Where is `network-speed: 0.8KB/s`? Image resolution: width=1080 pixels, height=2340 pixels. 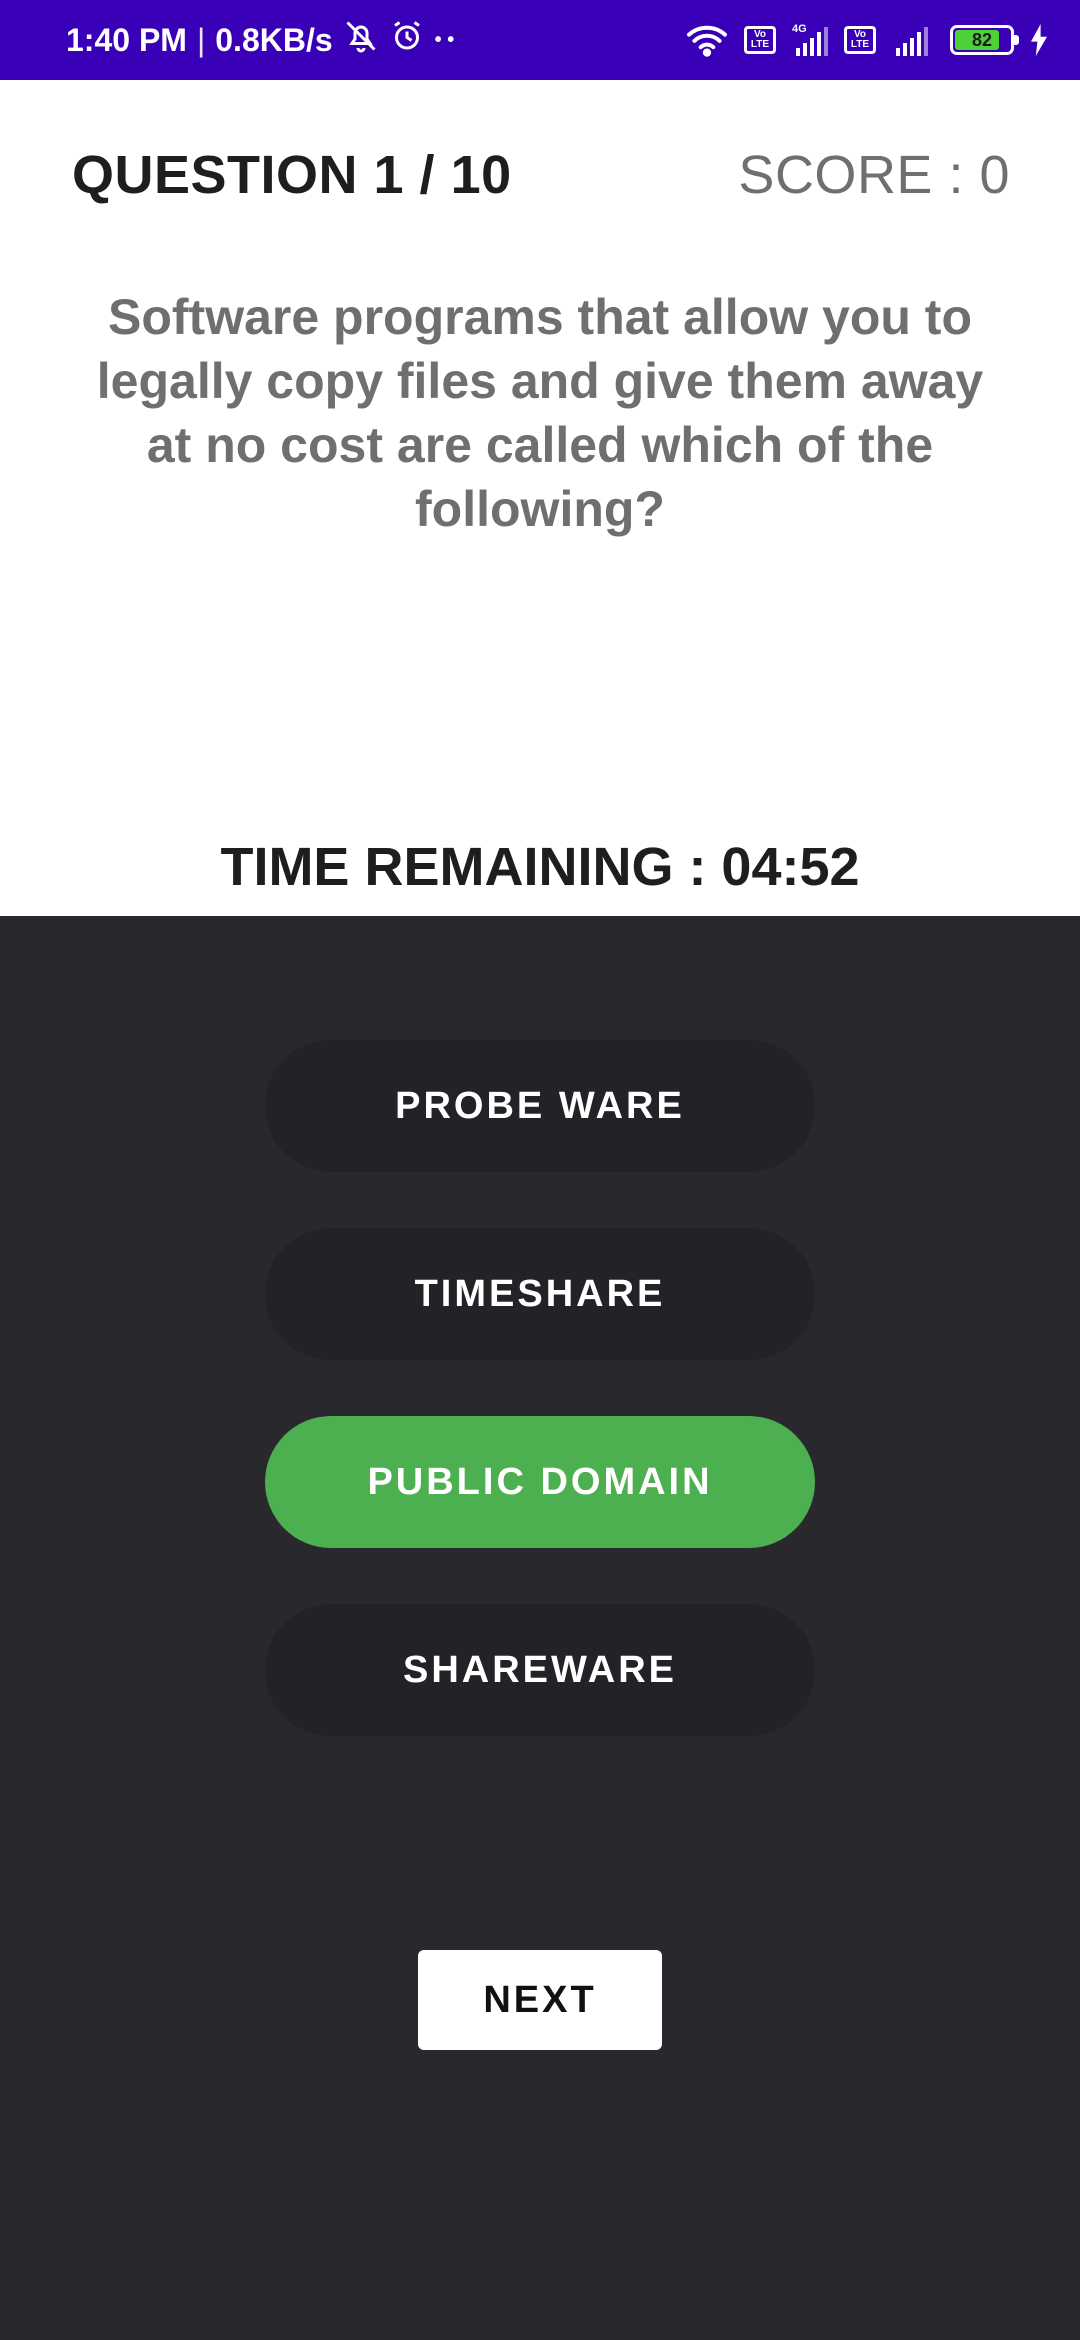
network-speed: 0.8KB/s is located at coordinates (274, 39).